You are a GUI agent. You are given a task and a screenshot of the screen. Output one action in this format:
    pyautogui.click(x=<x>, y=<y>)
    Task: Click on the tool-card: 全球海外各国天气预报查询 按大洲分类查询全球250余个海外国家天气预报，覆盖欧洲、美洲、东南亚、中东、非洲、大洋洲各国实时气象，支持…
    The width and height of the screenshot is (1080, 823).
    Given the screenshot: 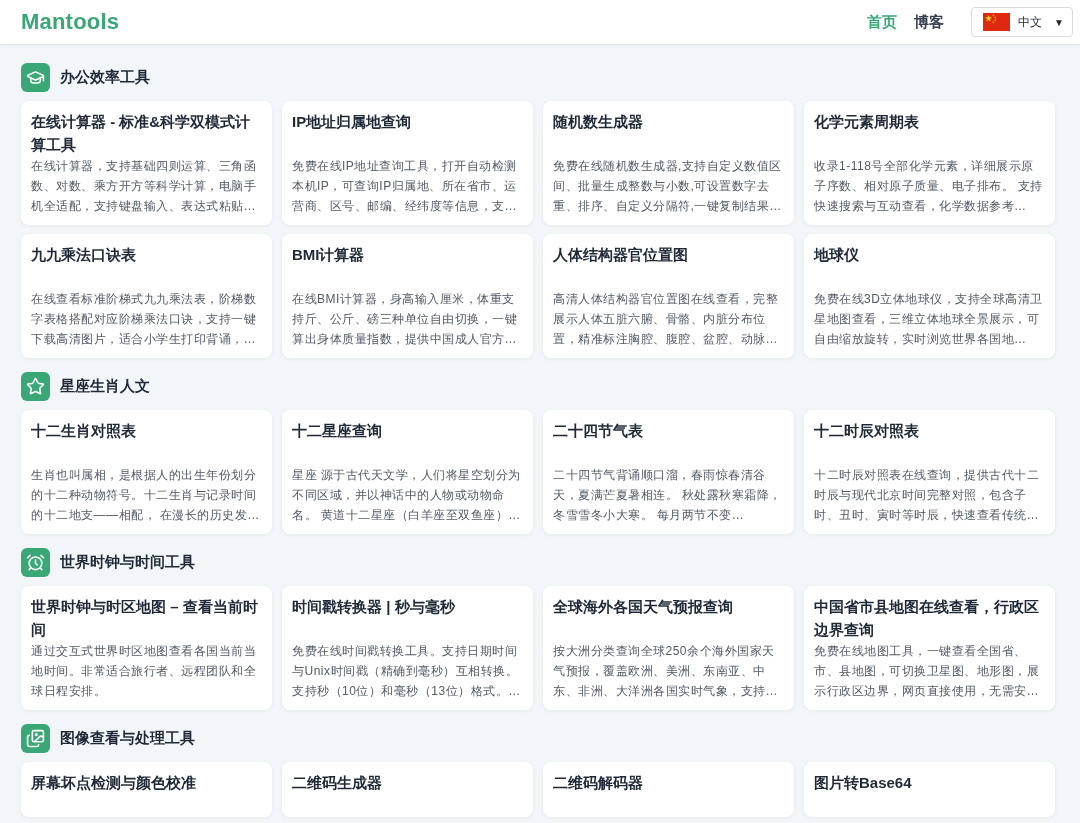 What is the action you would take?
    pyautogui.click(x=668, y=648)
    